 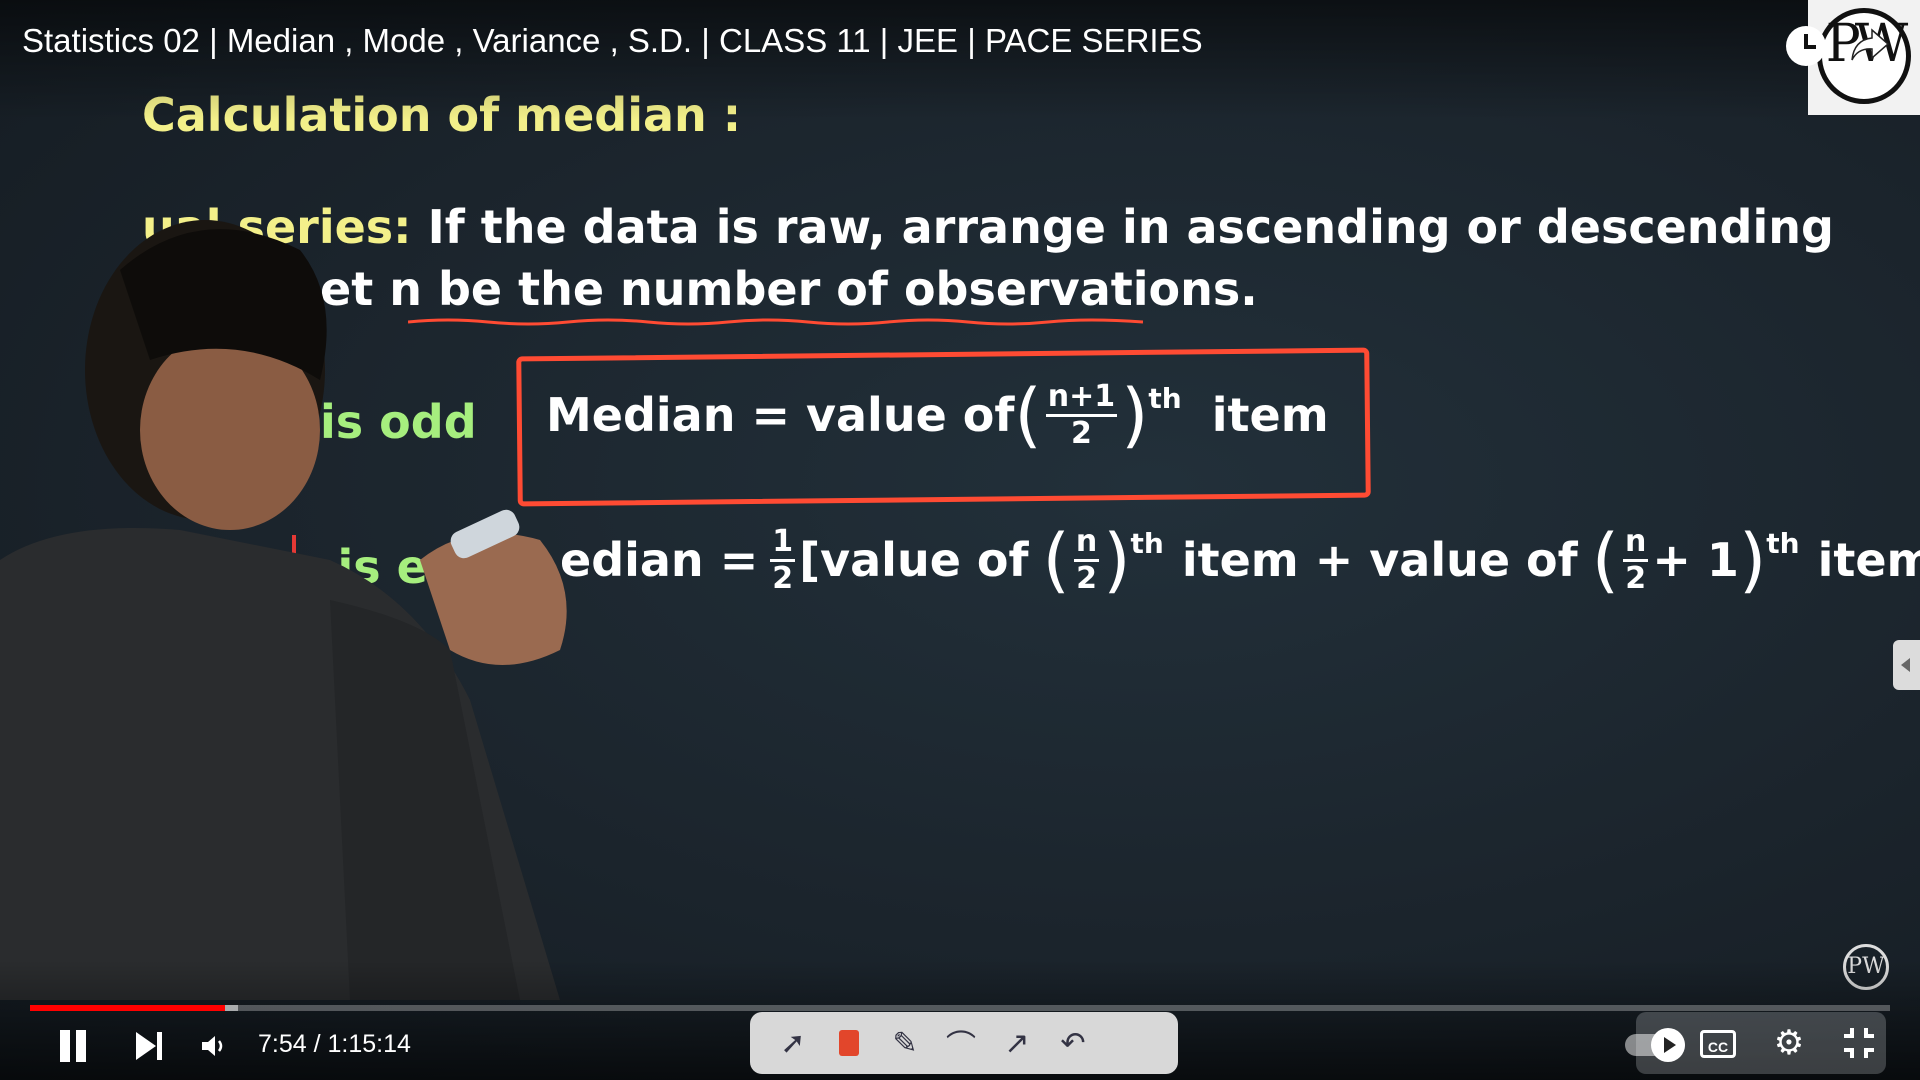 I want to click on next-button, so click(x=151, y=1046).